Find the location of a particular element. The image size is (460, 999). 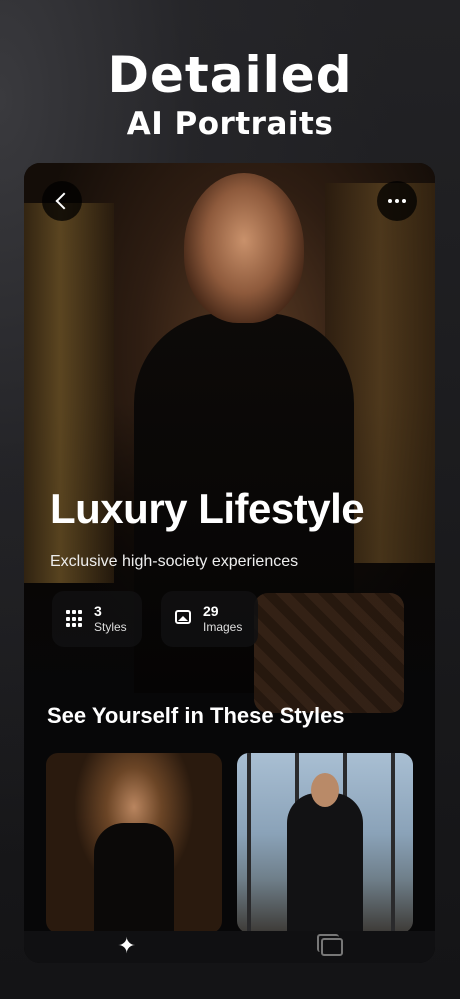

sparkles-icon: ✦ is located at coordinates (126, 946).